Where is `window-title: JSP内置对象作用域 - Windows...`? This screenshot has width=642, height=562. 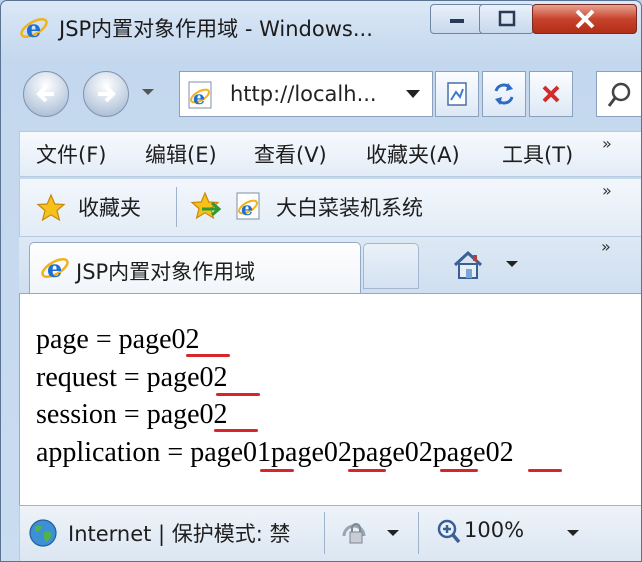
window-title: JSP内置对象作用域 - Windows... is located at coordinates (216, 29).